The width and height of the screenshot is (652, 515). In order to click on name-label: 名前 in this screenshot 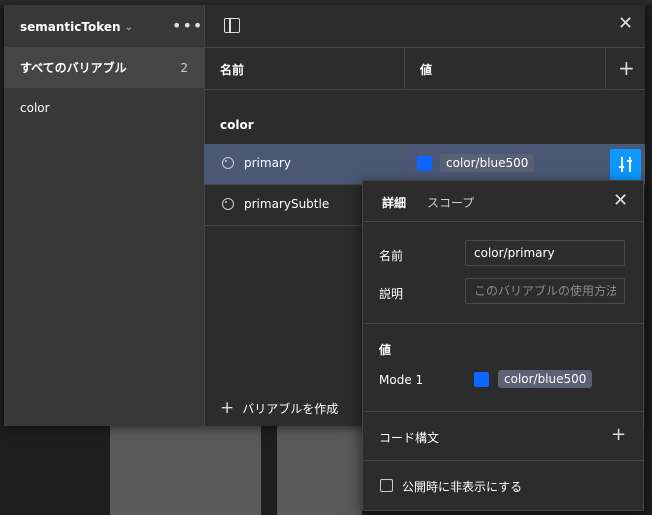, I will do `click(391, 256)`.